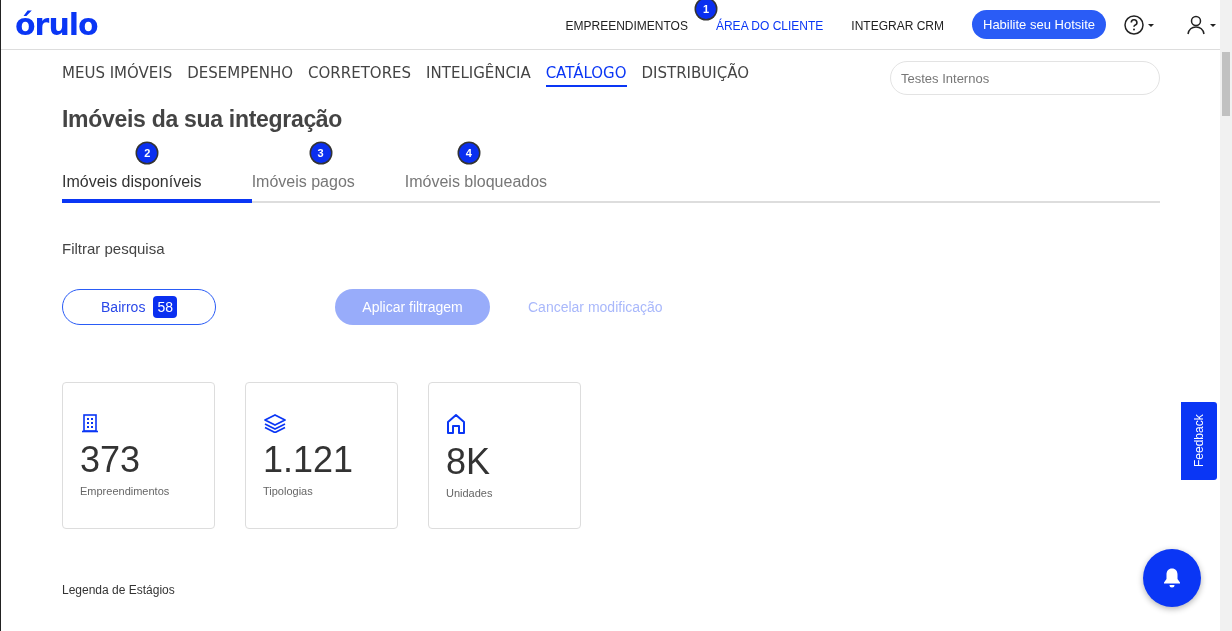  I want to click on stat-value: 1.121, so click(309, 460).